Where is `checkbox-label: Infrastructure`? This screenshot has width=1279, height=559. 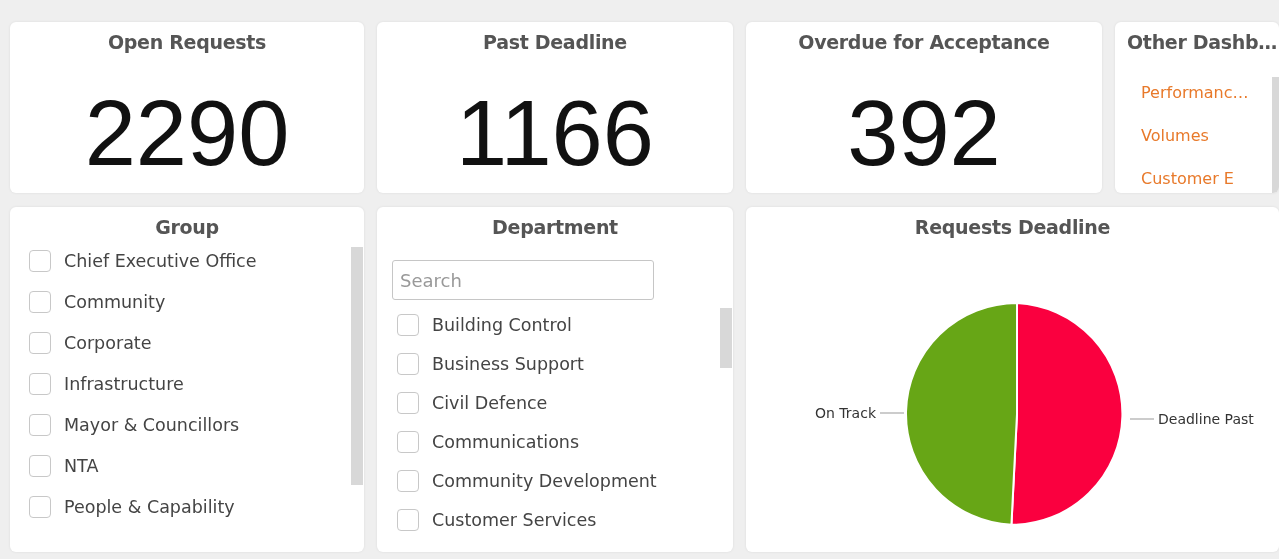
checkbox-label: Infrastructure is located at coordinates (124, 384).